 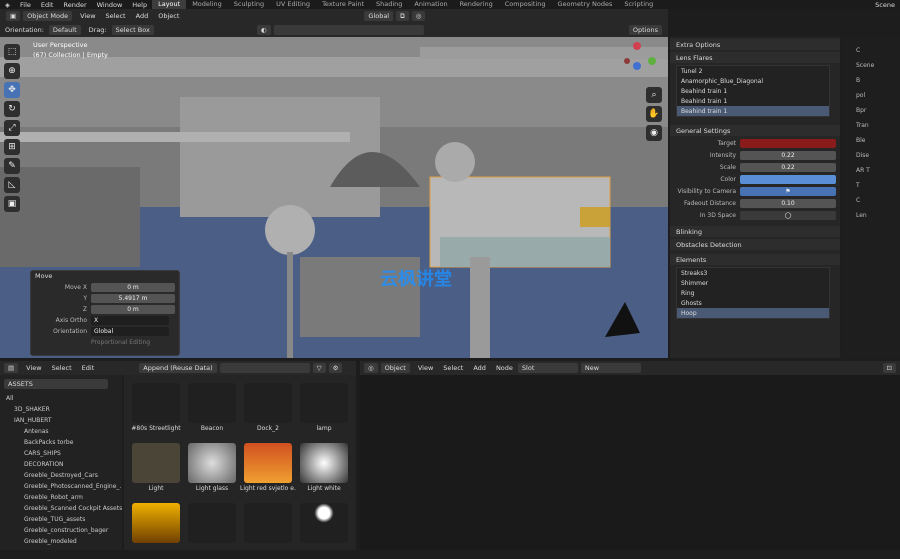 I want to click on asset-library-dropdown: ASSETS, so click(x=56, y=384).